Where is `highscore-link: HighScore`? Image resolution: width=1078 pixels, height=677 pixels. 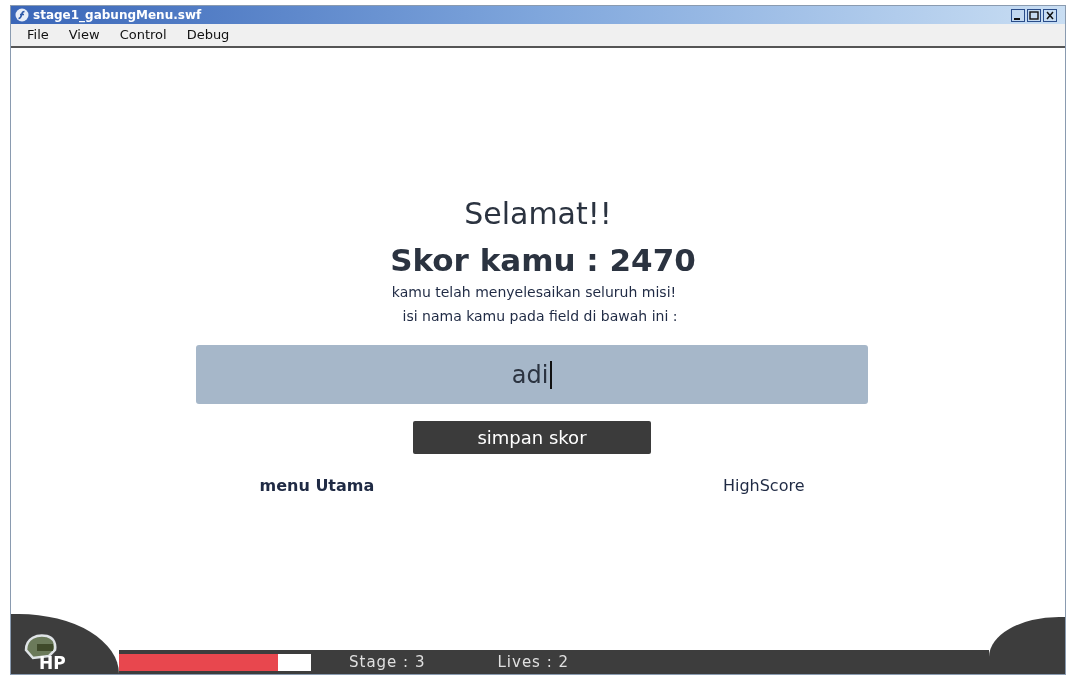
highscore-link: HighScore is located at coordinates (763, 486).